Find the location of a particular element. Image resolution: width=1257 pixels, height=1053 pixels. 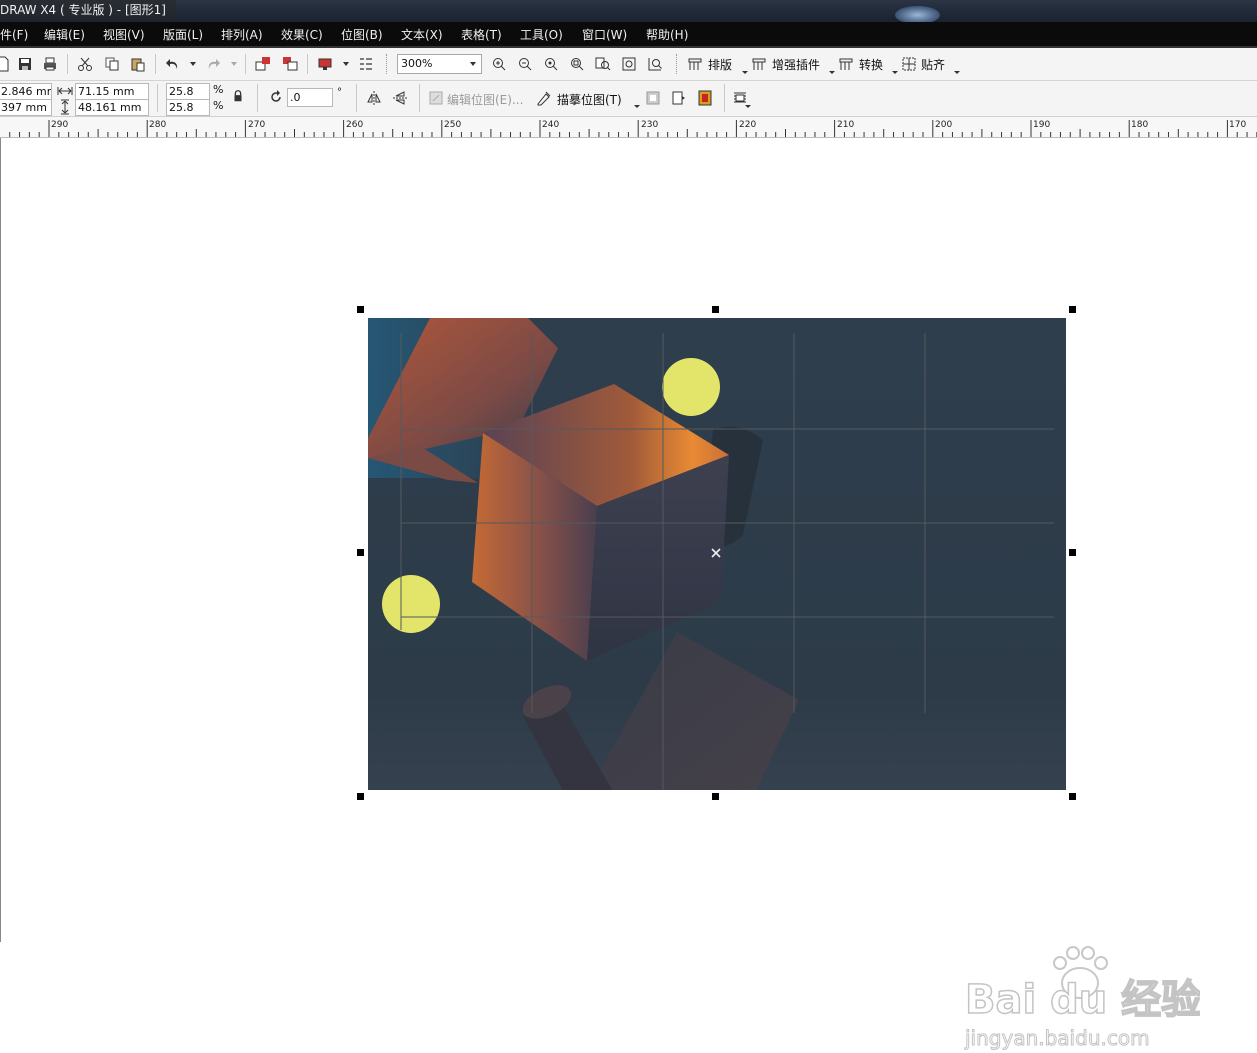

options-icon is located at coordinates (366, 64).